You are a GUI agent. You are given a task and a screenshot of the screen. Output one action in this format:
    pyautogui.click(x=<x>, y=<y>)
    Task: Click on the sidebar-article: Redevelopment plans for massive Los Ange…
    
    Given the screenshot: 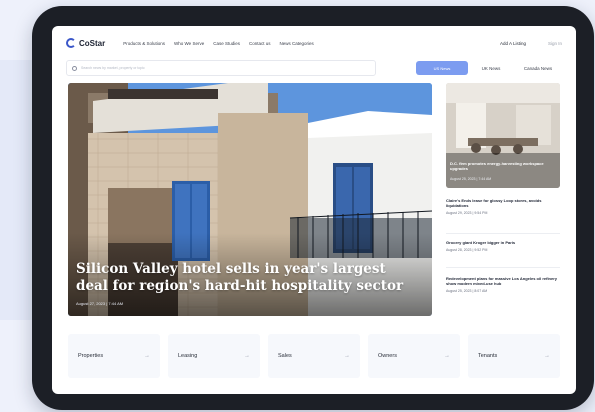 What is the action you would take?
    pyautogui.click(x=503, y=284)
    